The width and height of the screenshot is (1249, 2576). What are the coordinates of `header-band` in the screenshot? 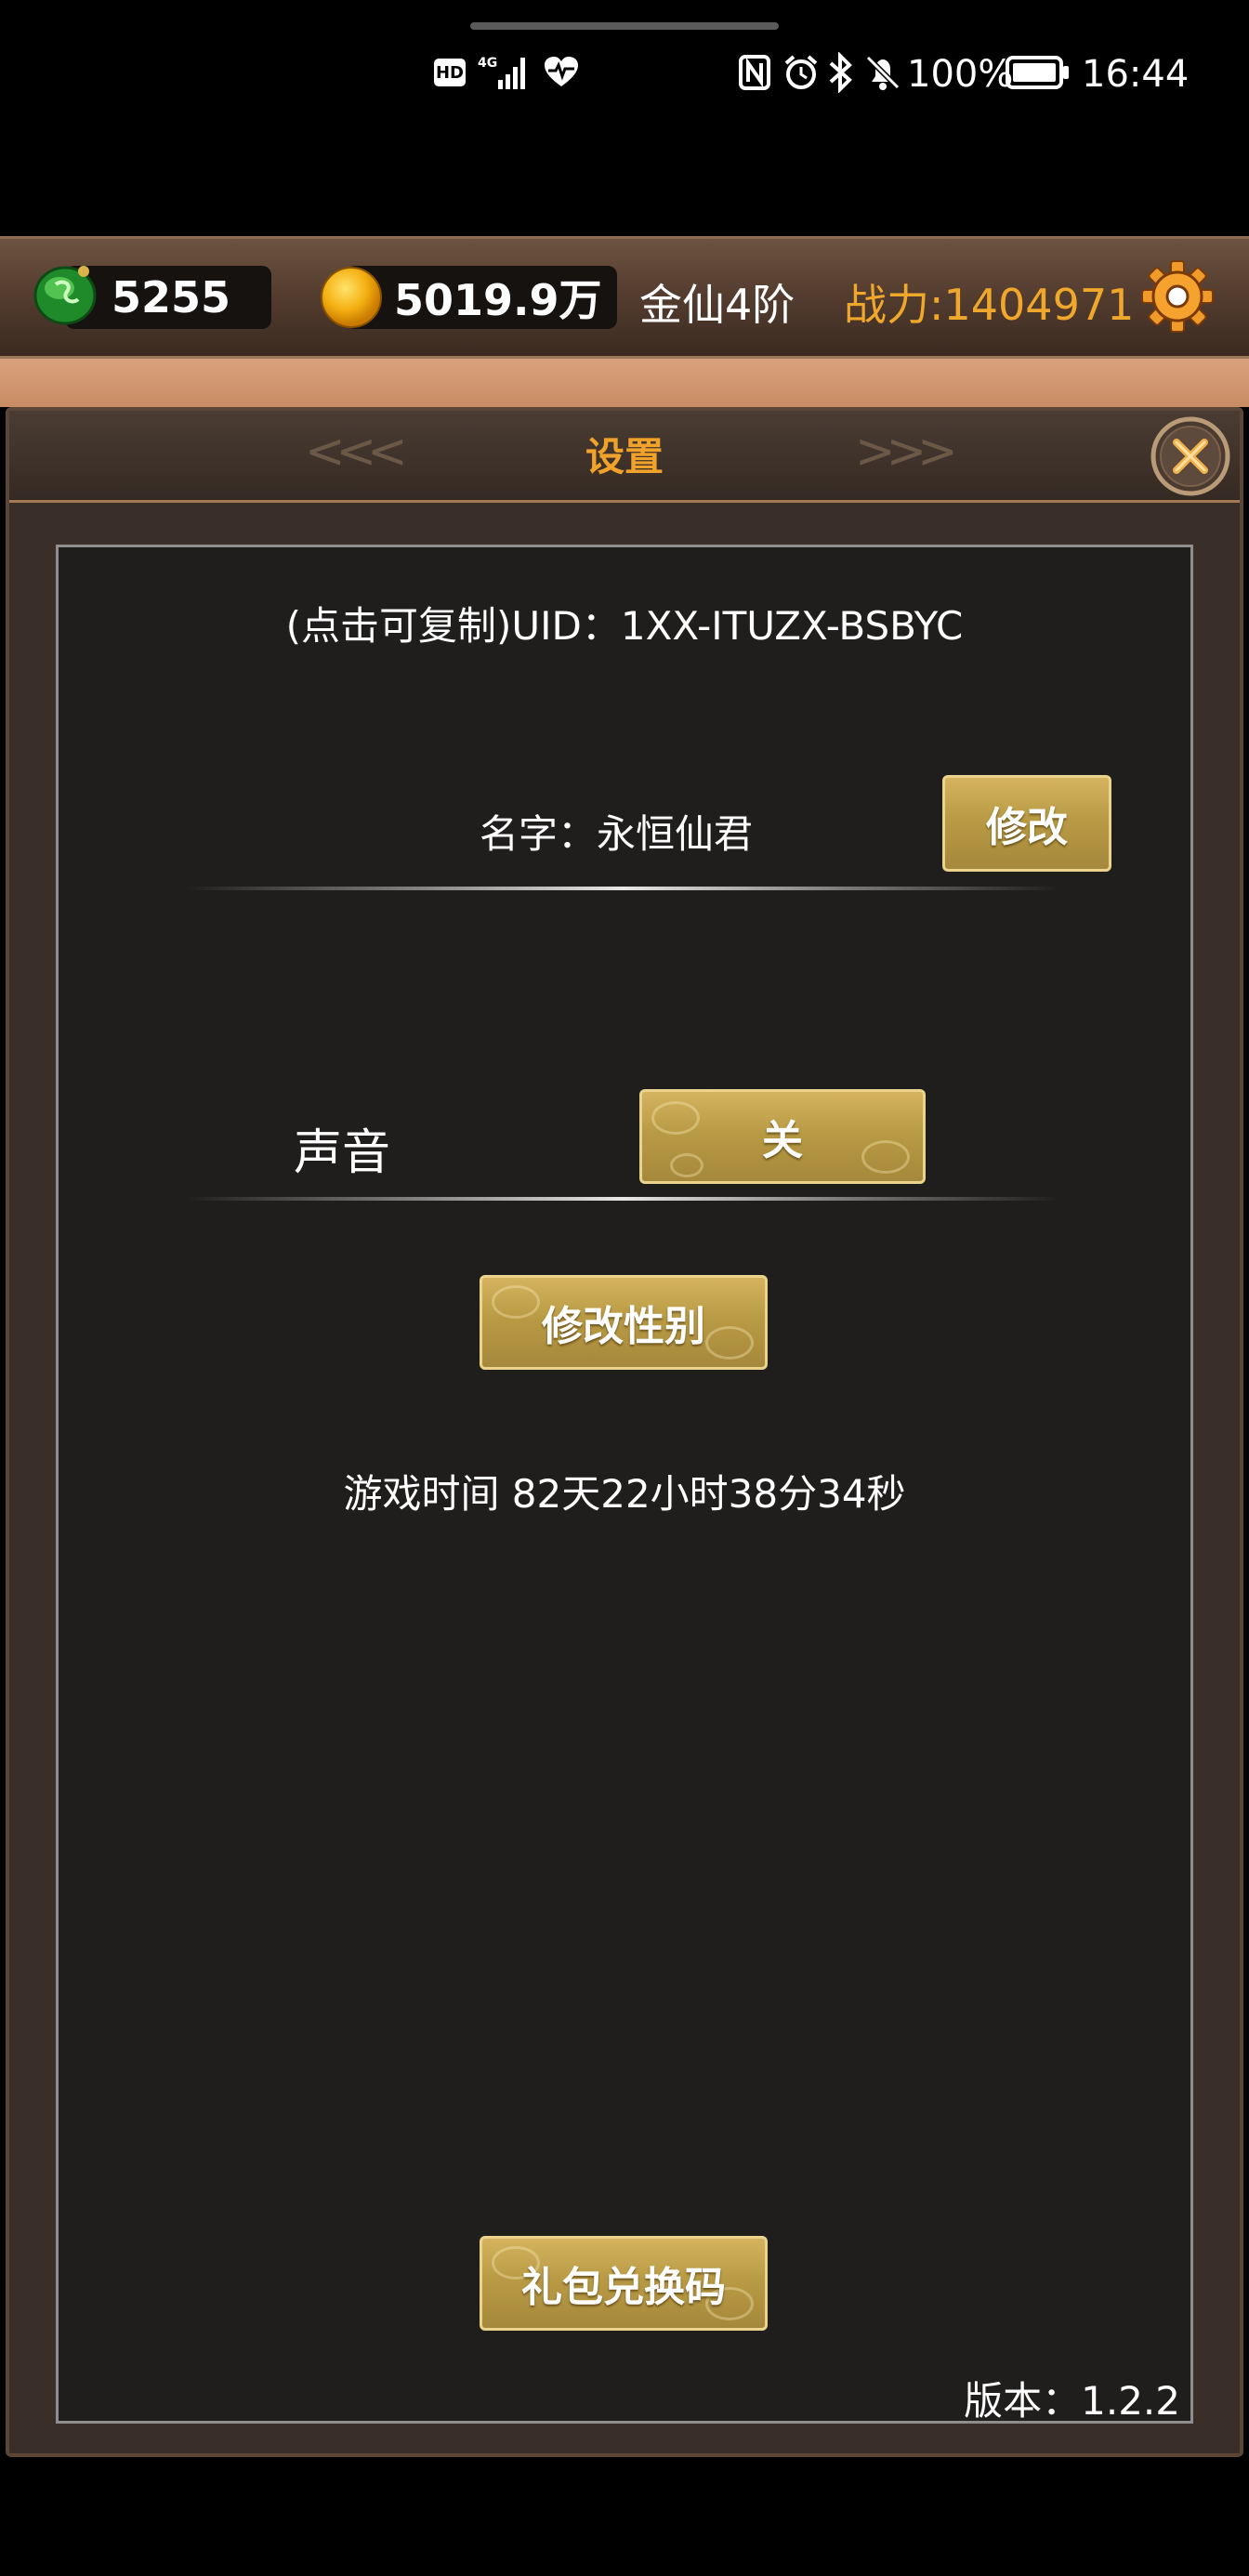 It's located at (624, 383).